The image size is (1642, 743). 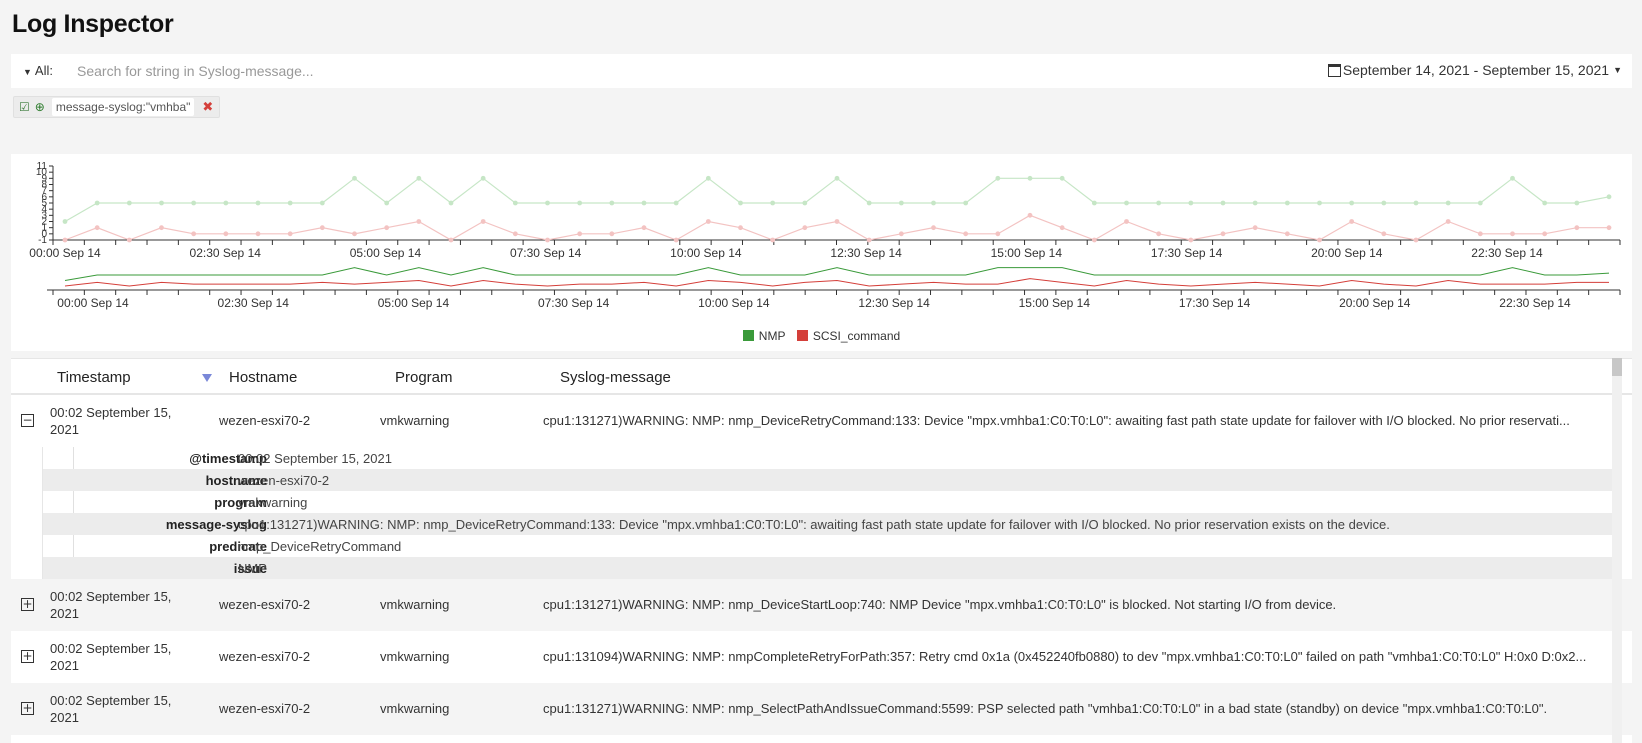 What do you see at coordinates (848, 336) in the screenshot?
I see `legend-item-scsi: SCSI_command` at bounding box center [848, 336].